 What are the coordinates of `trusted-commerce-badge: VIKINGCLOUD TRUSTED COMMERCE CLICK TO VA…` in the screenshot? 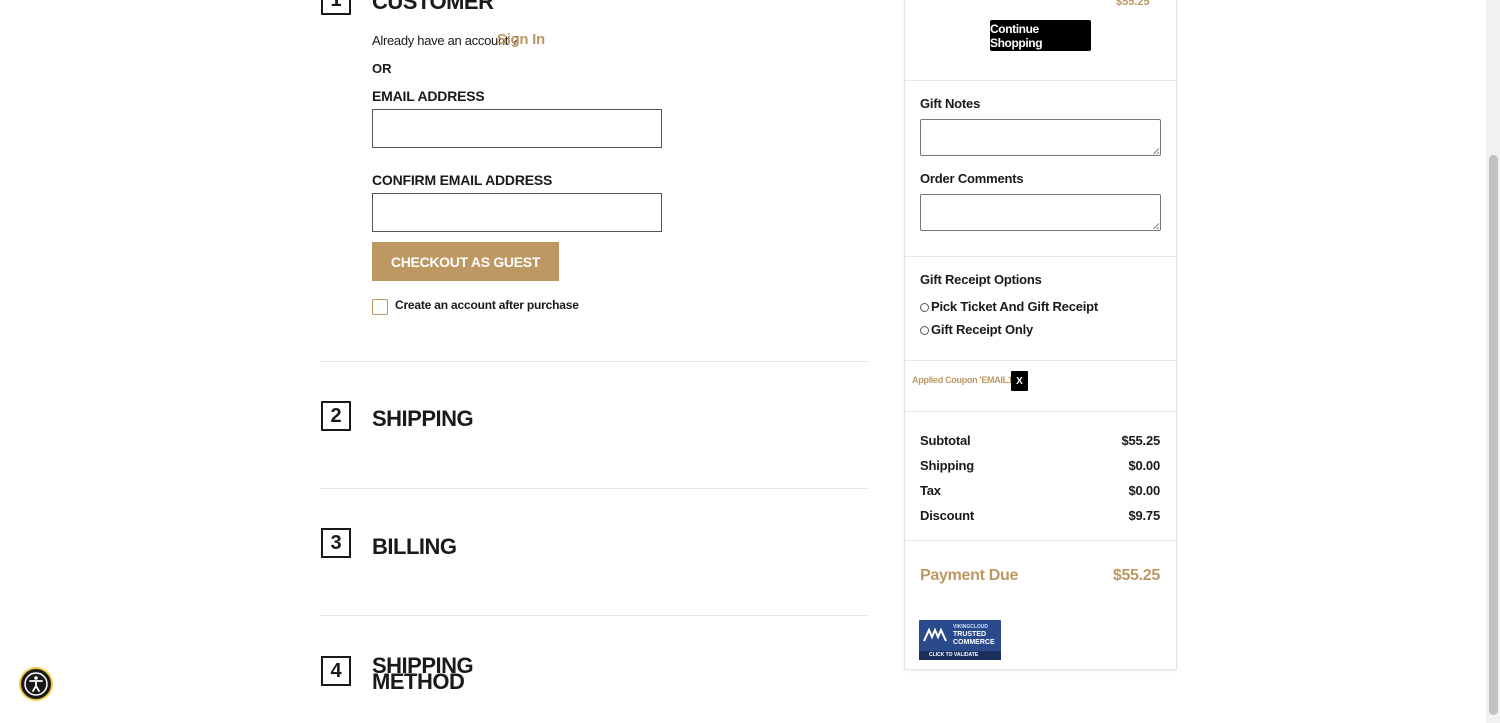 It's located at (960, 640).